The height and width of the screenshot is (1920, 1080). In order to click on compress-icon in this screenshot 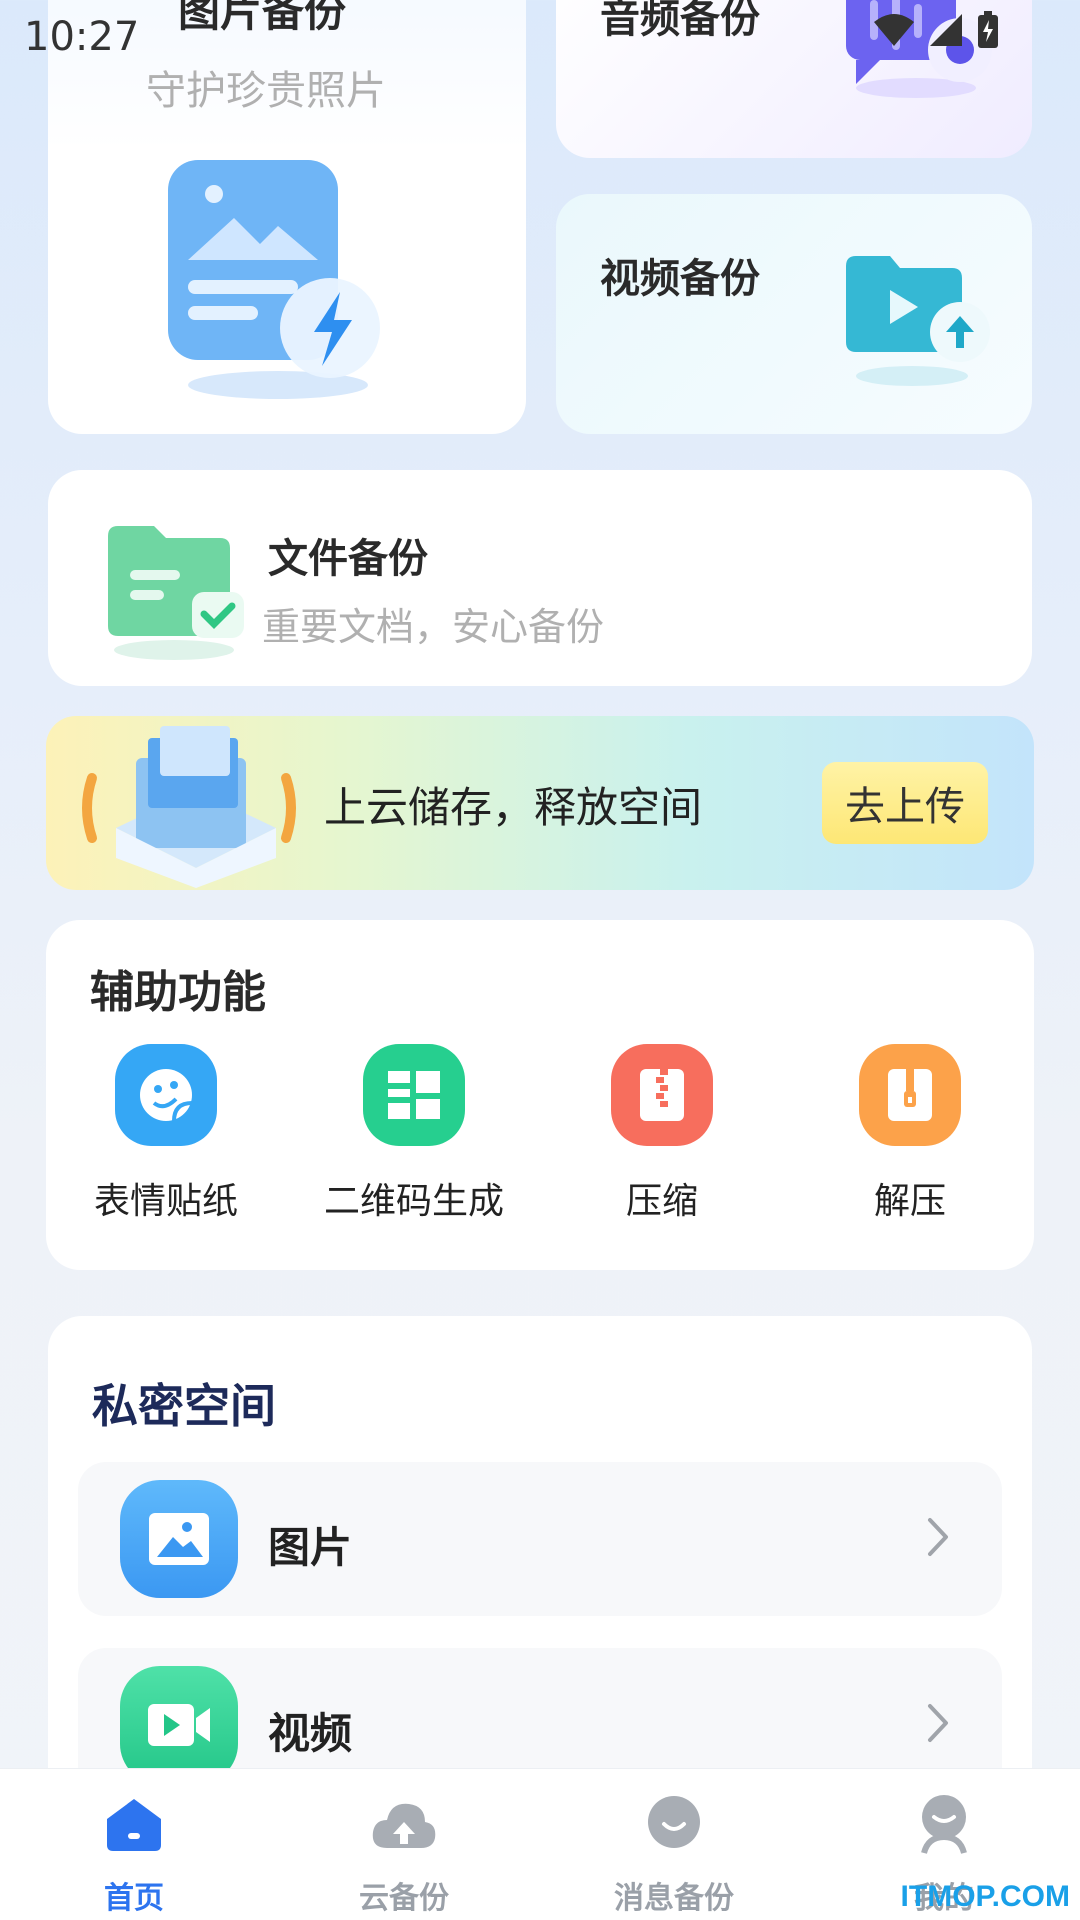, I will do `click(662, 1095)`.